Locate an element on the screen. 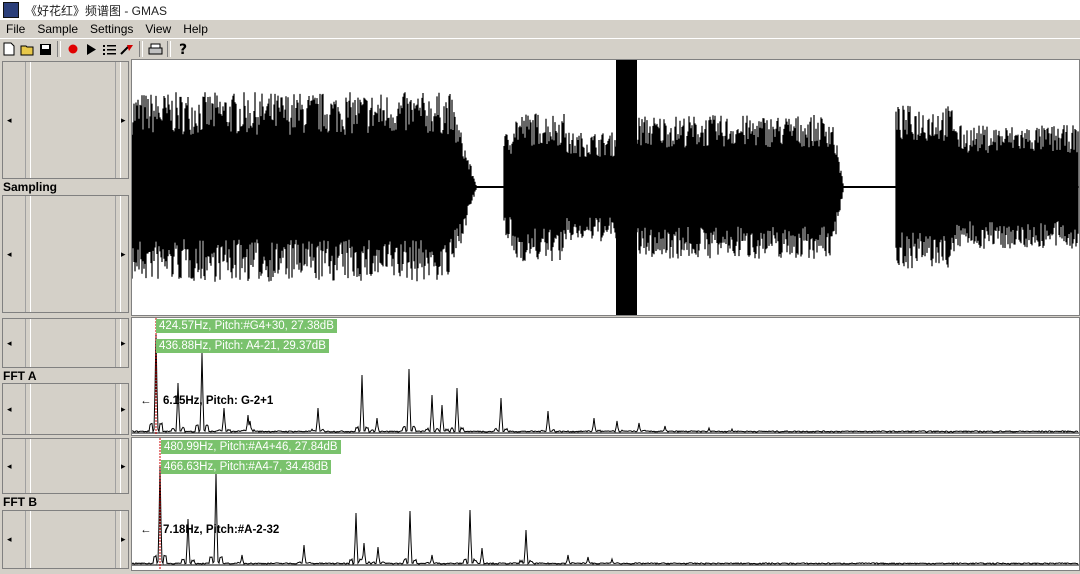  menu-help: Help is located at coordinates (195, 29).